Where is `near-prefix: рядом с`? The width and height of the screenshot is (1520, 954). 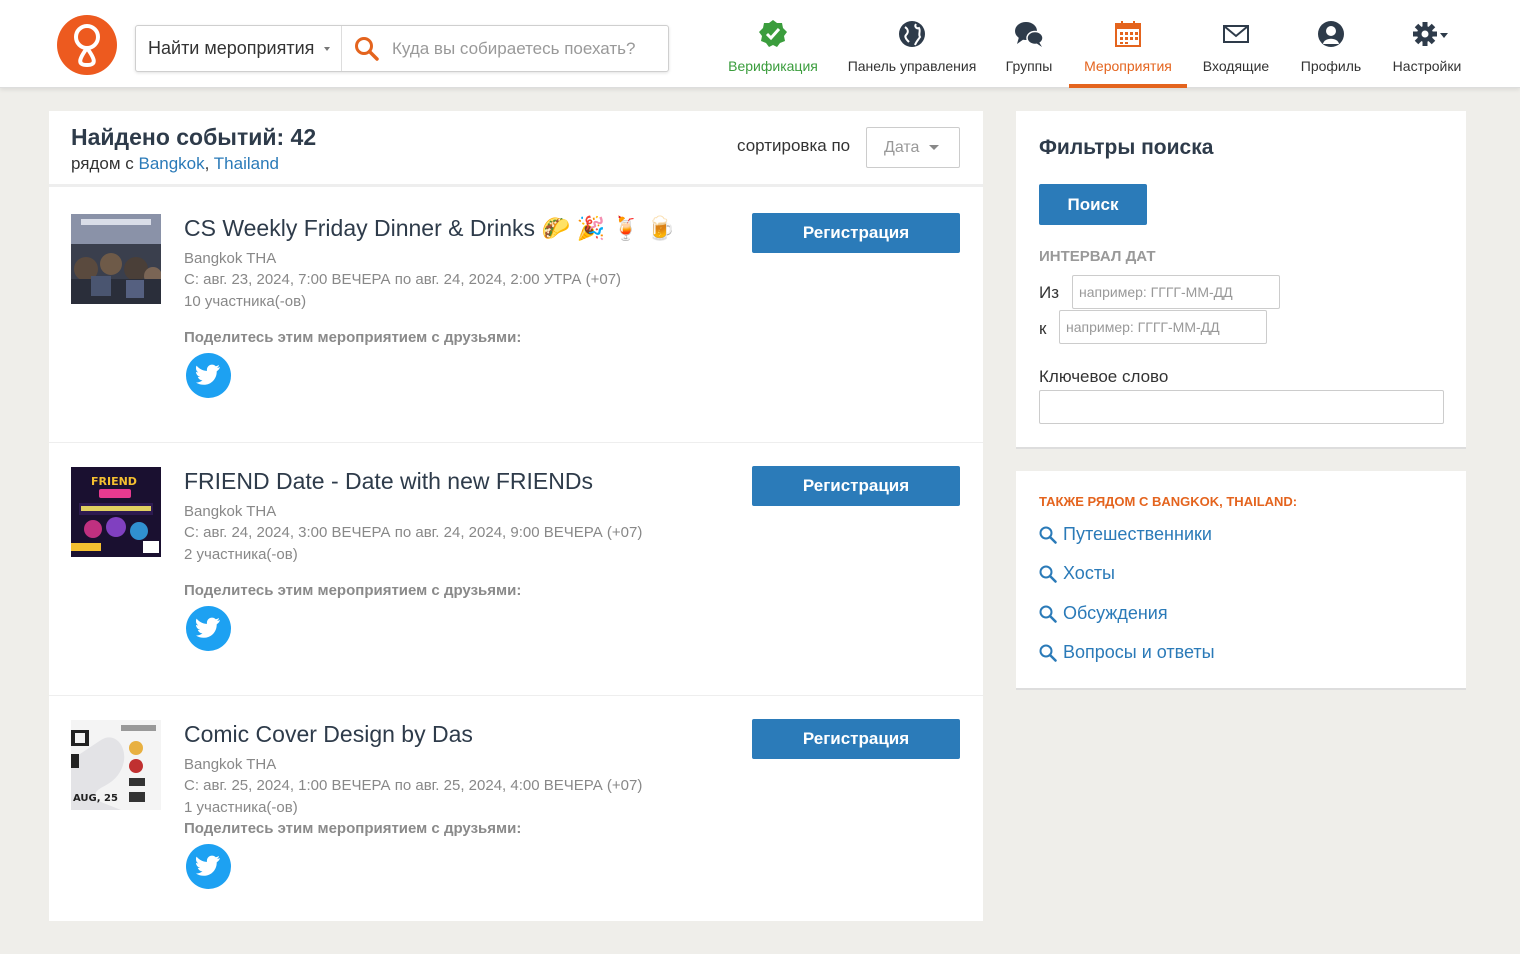
near-prefix: рядом с is located at coordinates (105, 163).